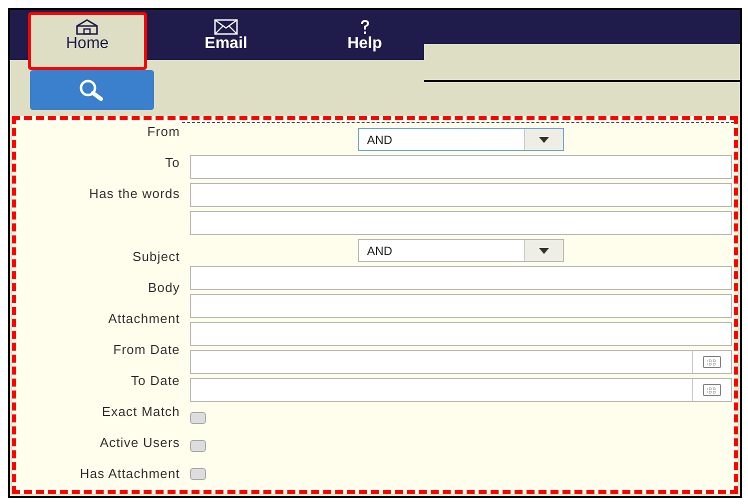  What do you see at coordinates (156, 257) in the screenshot?
I see `field-label: Subject` at bounding box center [156, 257].